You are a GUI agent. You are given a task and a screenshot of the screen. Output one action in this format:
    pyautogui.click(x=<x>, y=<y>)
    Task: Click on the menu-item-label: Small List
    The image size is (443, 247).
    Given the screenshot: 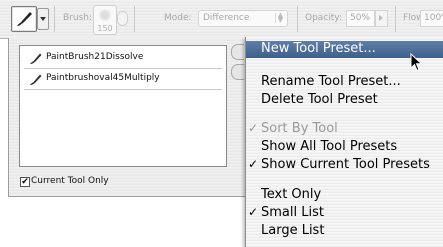 What is the action you would take?
    pyautogui.click(x=292, y=212)
    